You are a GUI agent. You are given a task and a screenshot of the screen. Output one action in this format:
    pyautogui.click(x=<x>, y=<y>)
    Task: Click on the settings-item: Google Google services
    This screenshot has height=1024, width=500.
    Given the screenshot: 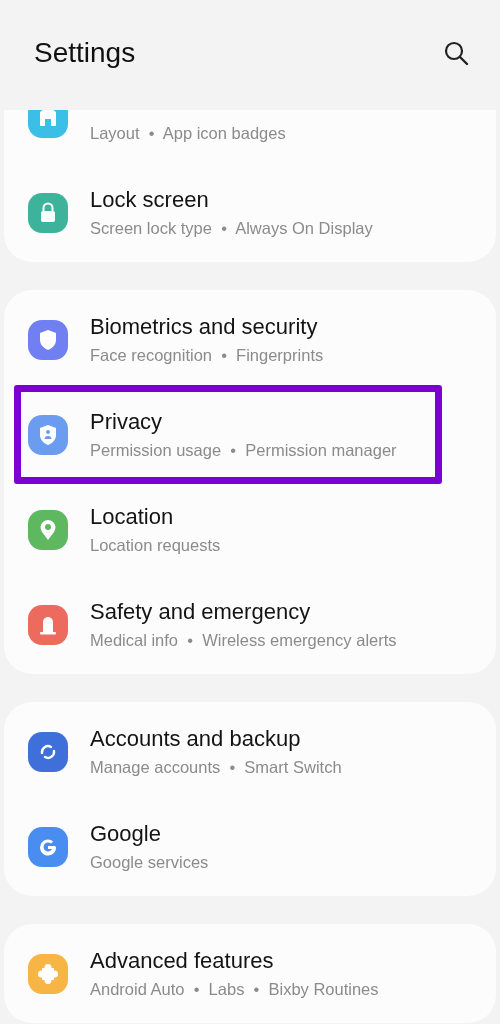 What is the action you would take?
    pyautogui.click(x=250, y=846)
    